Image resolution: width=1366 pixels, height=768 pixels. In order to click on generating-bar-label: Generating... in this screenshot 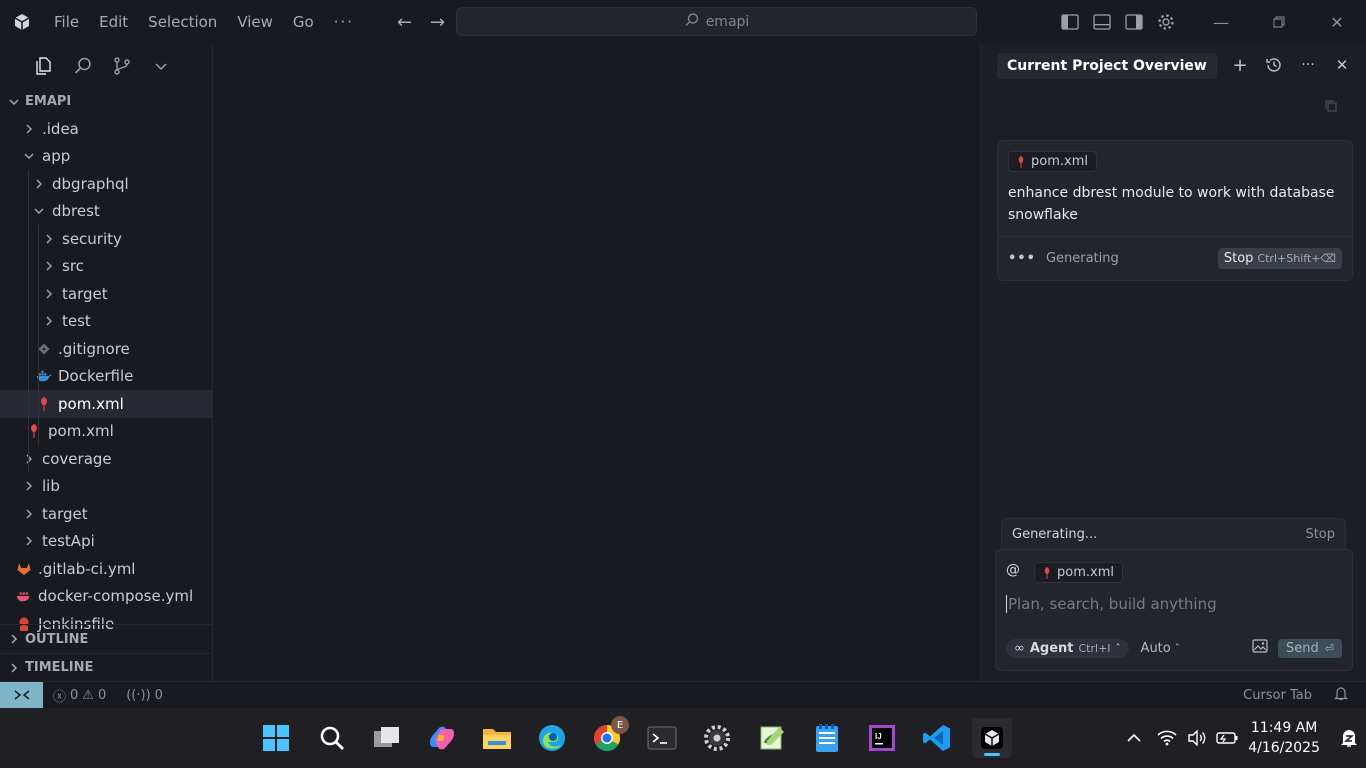, I will do `click(1055, 534)`.